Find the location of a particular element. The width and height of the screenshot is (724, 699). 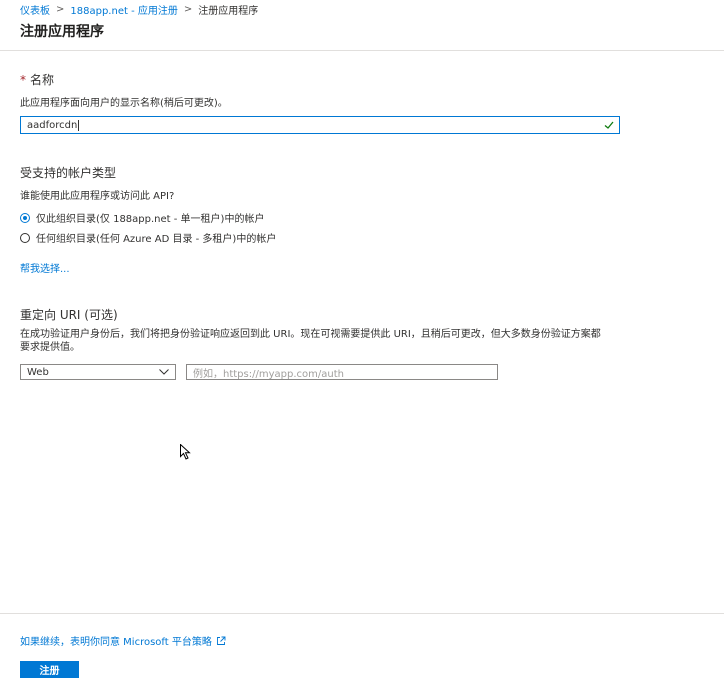

radio-single-tenant: 仅此组织目录(仅 188app.net - 单一租户)中的帐户 is located at coordinates (142, 217).